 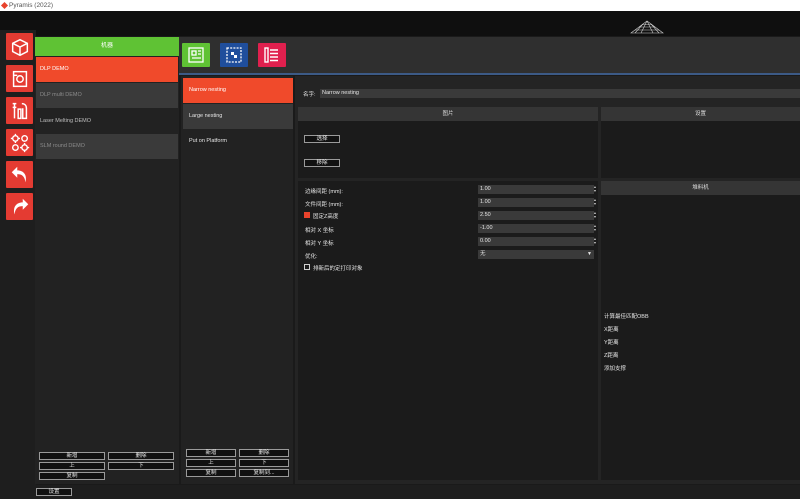 What do you see at coordinates (700, 114) in the screenshot?
I see `settings-header: 设置` at bounding box center [700, 114].